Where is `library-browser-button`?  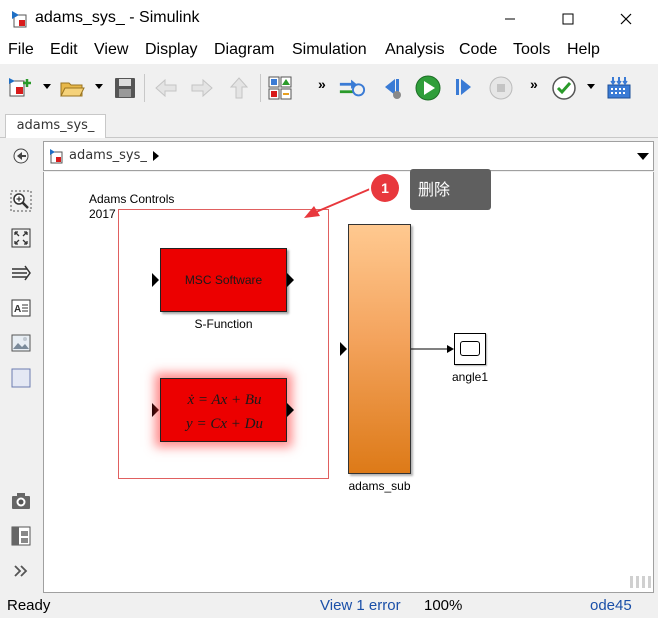
library-browser-button is located at coordinates (280, 88).